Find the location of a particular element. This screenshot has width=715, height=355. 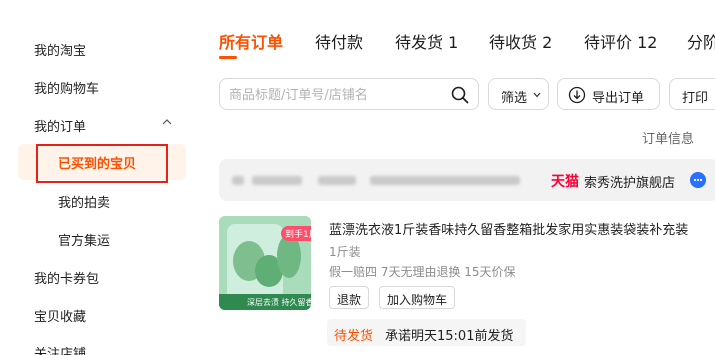

search-input is located at coordinates (339, 95).